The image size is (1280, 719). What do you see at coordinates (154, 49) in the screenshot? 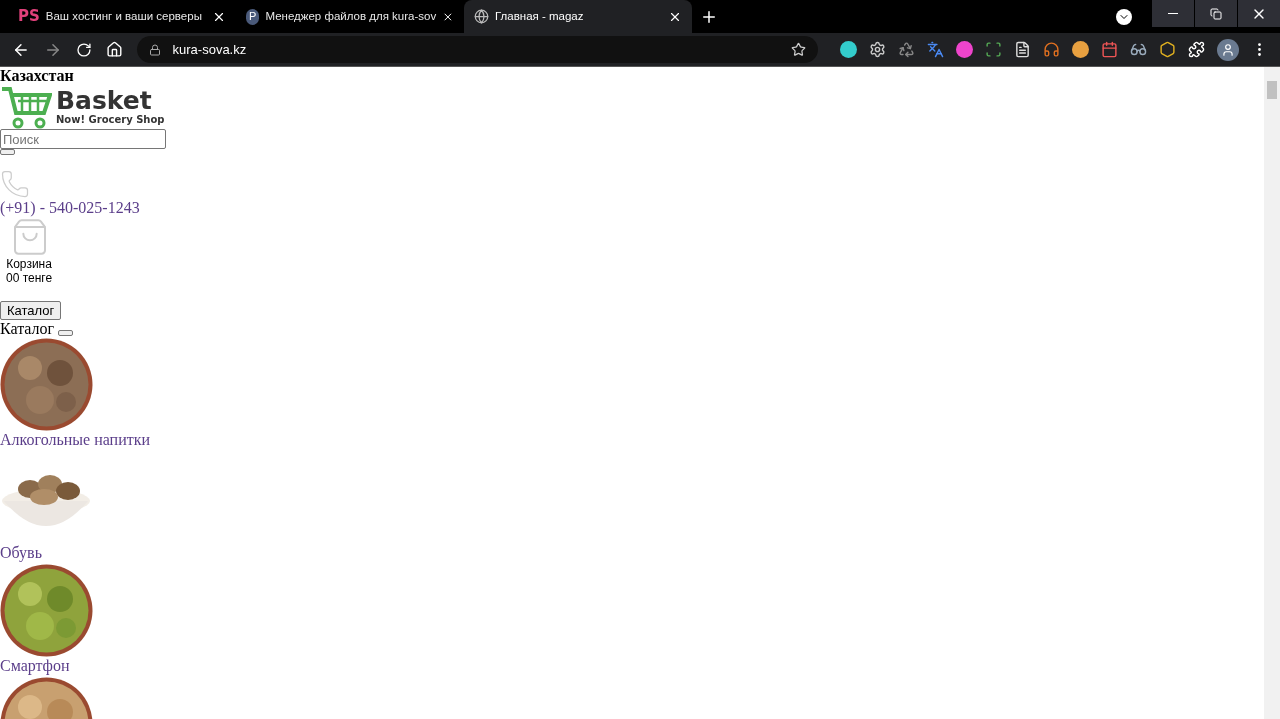
I see `lock-icon` at bounding box center [154, 49].